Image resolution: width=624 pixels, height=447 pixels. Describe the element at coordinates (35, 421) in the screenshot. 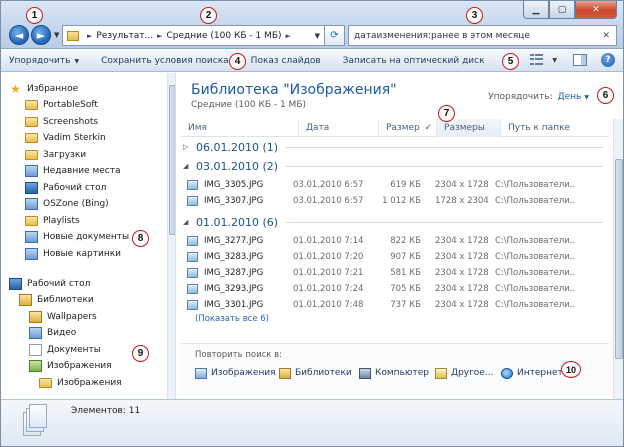

I see `stacked-files-icon` at that location.